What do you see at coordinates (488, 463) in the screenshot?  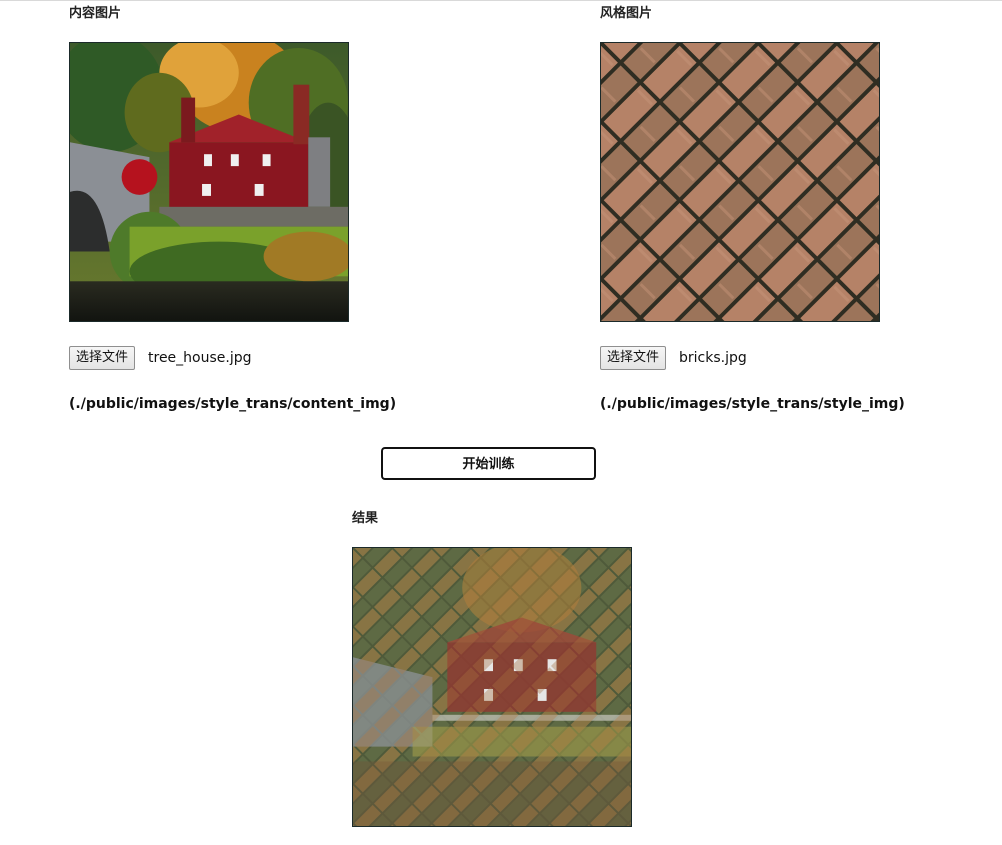 I see `start-training-button: 开始训练` at bounding box center [488, 463].